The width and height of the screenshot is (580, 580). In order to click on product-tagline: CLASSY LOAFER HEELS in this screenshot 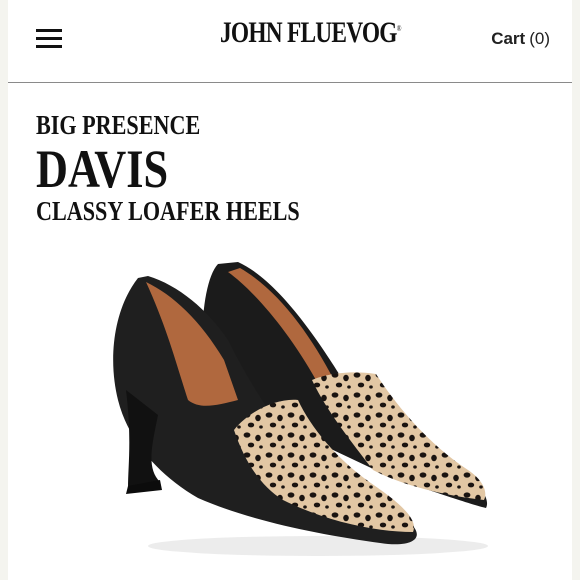, I will do `click(168, 211)`.